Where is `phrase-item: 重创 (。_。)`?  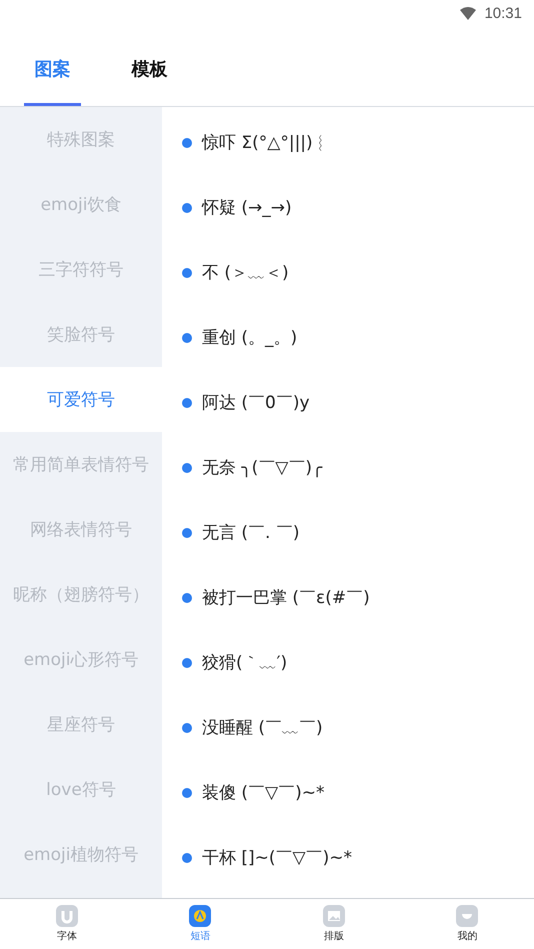
phrase-item: 重创 (。_。) is located at coordinates (250, 337).